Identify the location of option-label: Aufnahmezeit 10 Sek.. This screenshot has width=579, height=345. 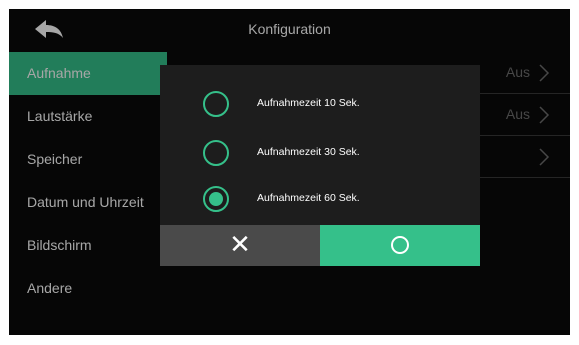
(308, 103).